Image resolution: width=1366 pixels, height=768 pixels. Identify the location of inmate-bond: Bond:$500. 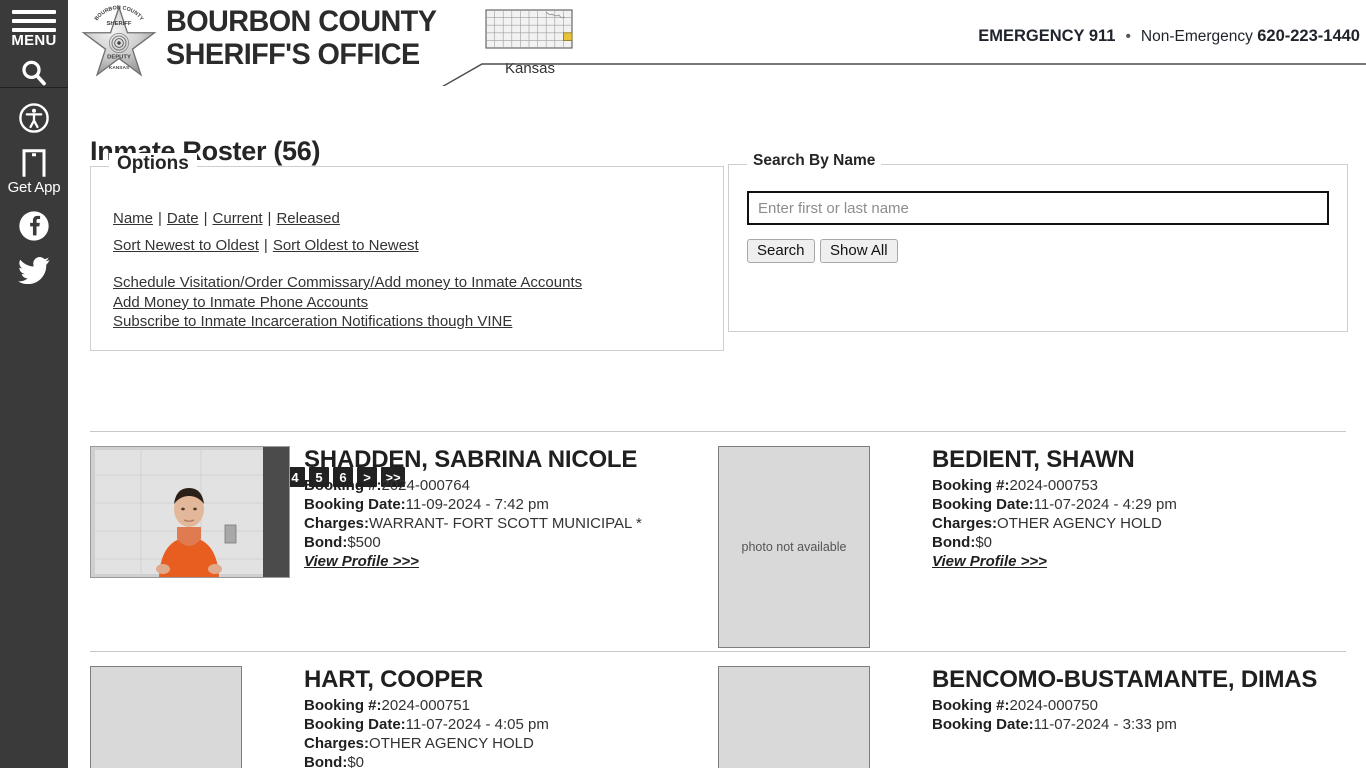
(473, 542).